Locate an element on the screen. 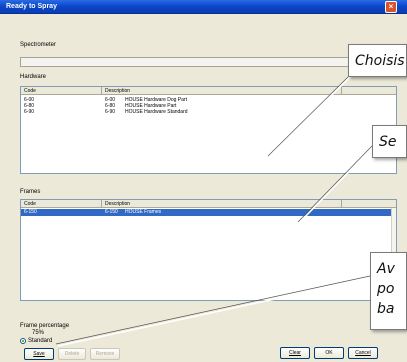 The image size is (407, 362). frames-code: 6-150 is located at coordinates (30, 212).